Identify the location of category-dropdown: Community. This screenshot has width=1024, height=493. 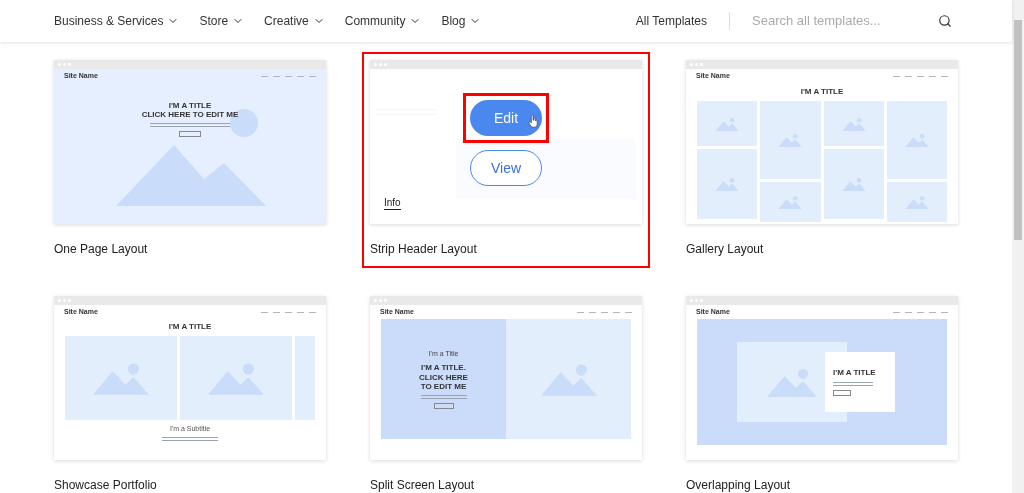
(383, 21).